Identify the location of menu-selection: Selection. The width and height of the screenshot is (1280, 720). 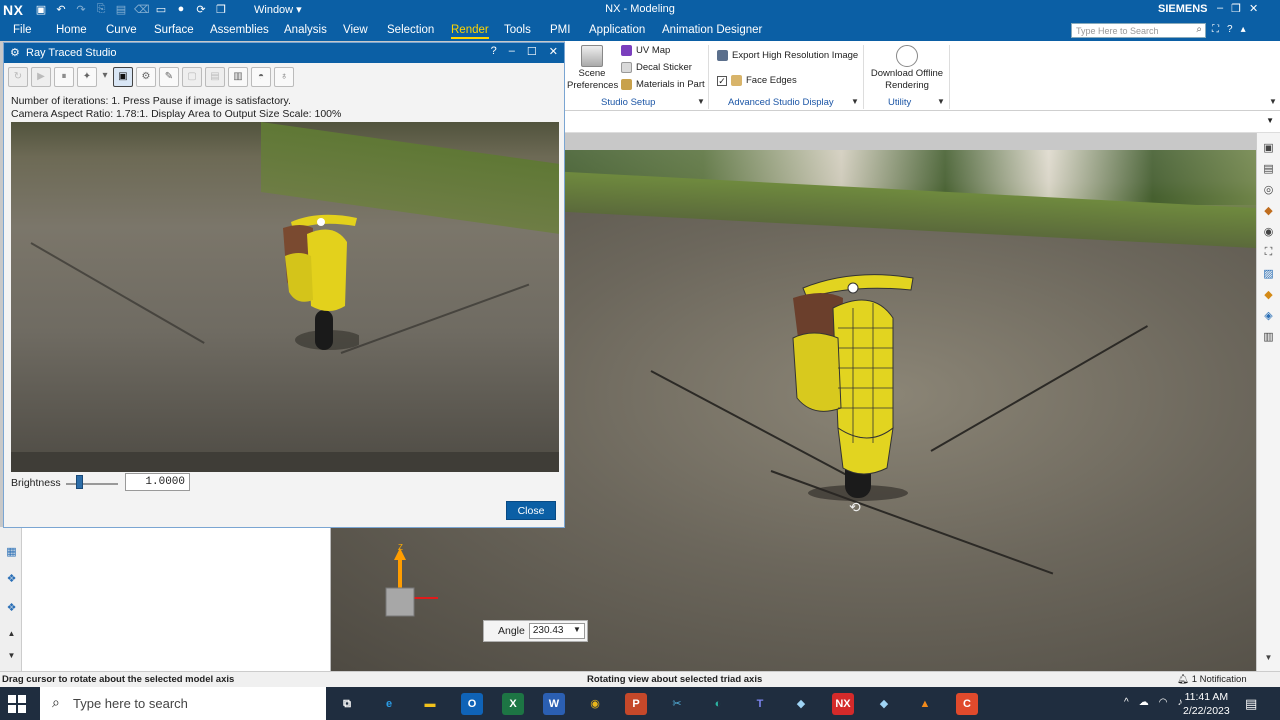
(410, 30).